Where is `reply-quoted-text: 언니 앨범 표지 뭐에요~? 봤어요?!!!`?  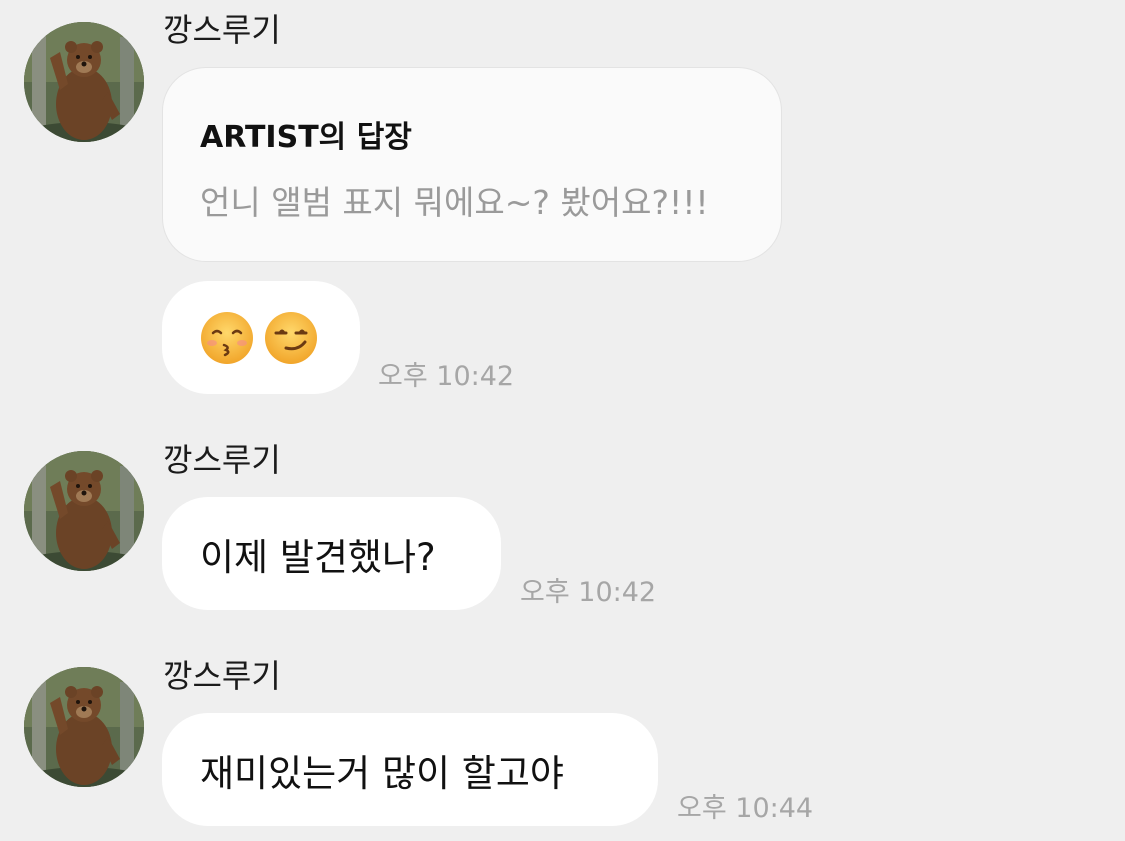 reply-quoted-text: 언니 앨범 표지 뭐에요~? 봤어요?!!! is located at coordinates (454, 202).